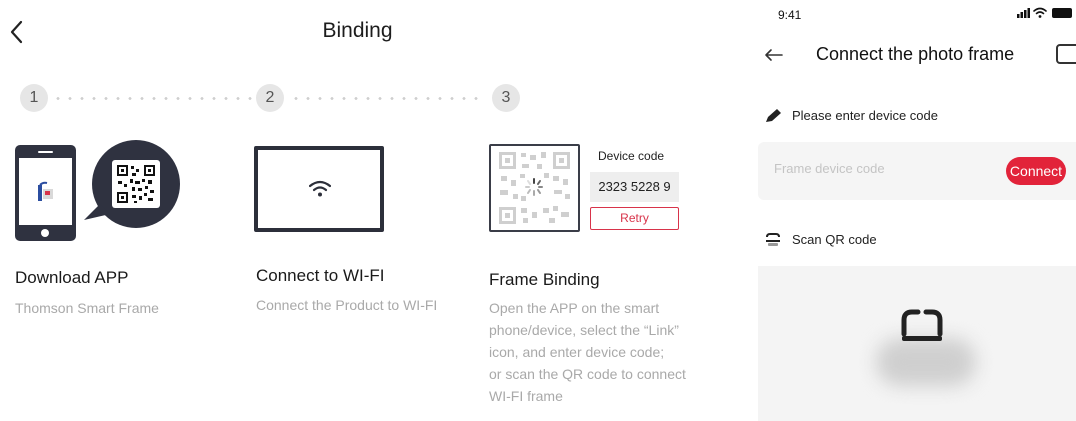 This screenshot has height=421, width=1076. I want to click on scan-icon, so click(922, 325).